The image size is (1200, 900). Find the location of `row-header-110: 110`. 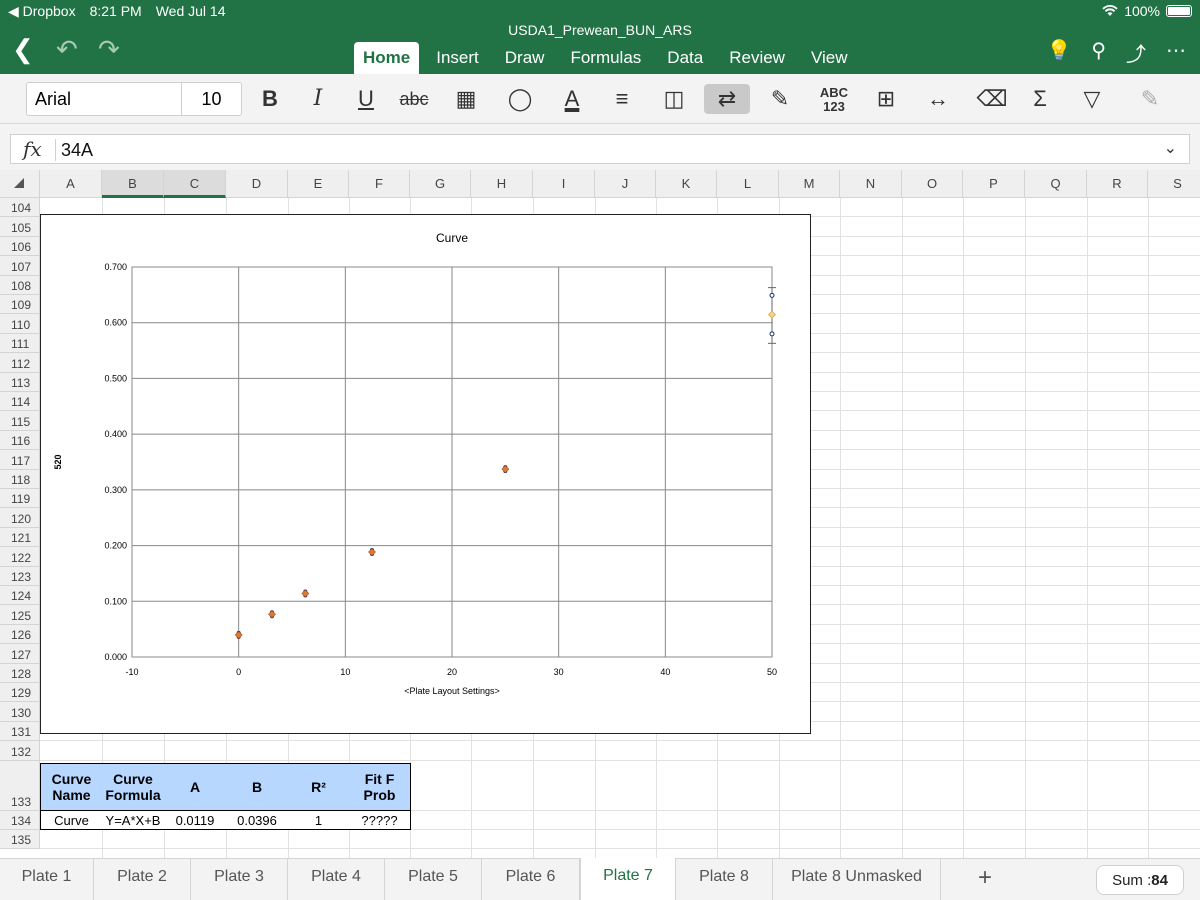

row-header-110: 110 is located at coordinates (20, 324).